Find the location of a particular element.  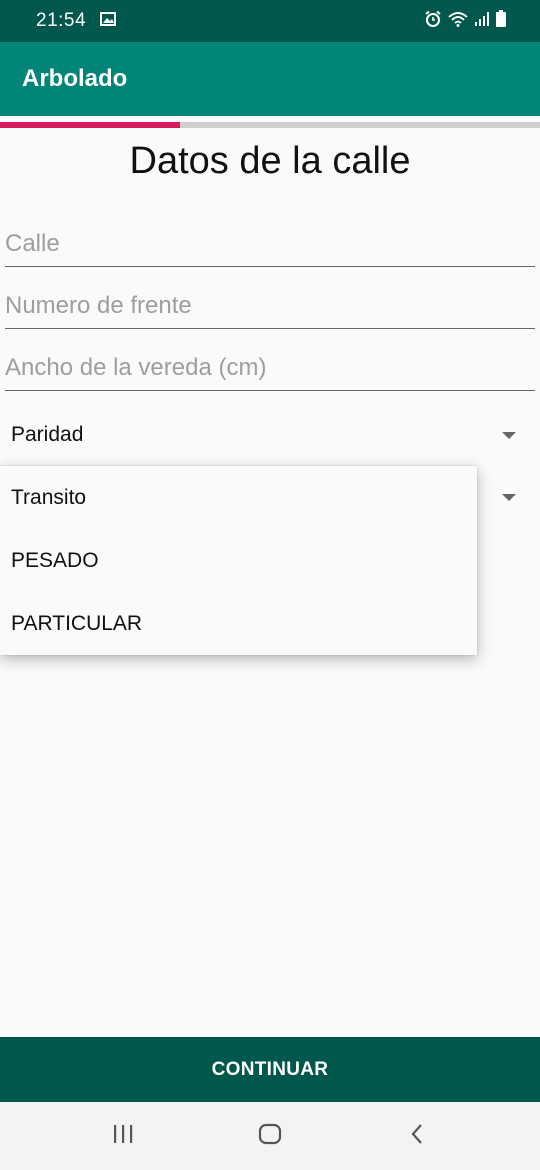

ancho-vereda-field is located at coordinates (270, 368).